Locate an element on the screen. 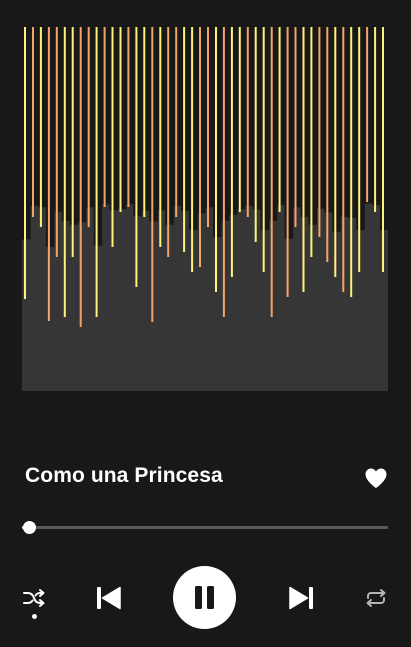 This screenshot has height=647, width=411. shuffle-icon is located at coordinates (34, 598).